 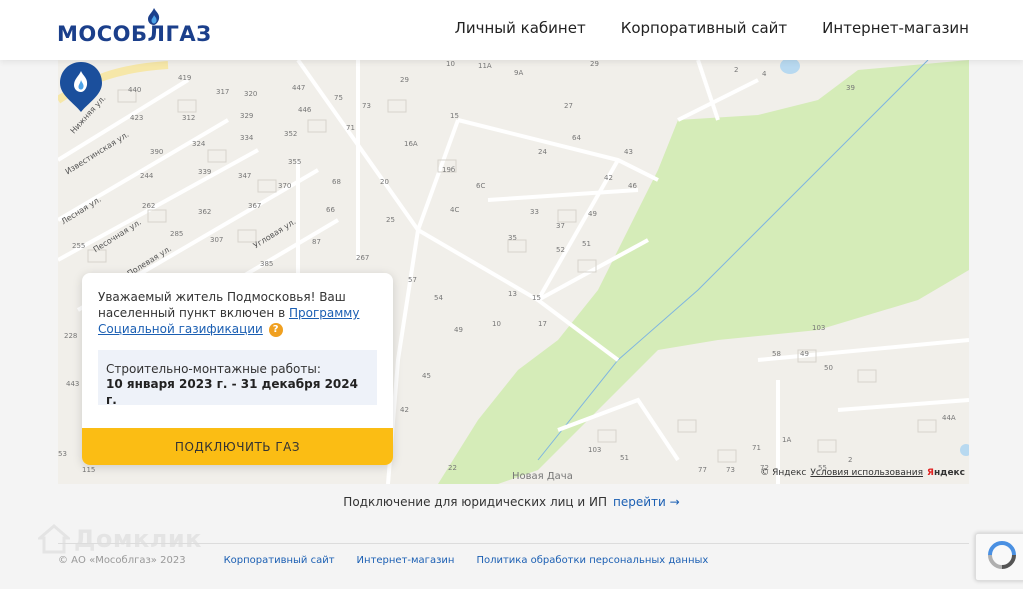 What do you see at coordinates (1002, 555) in the screenshot?
I see `recaptcha-icon` at bounding box center [1002, 555].